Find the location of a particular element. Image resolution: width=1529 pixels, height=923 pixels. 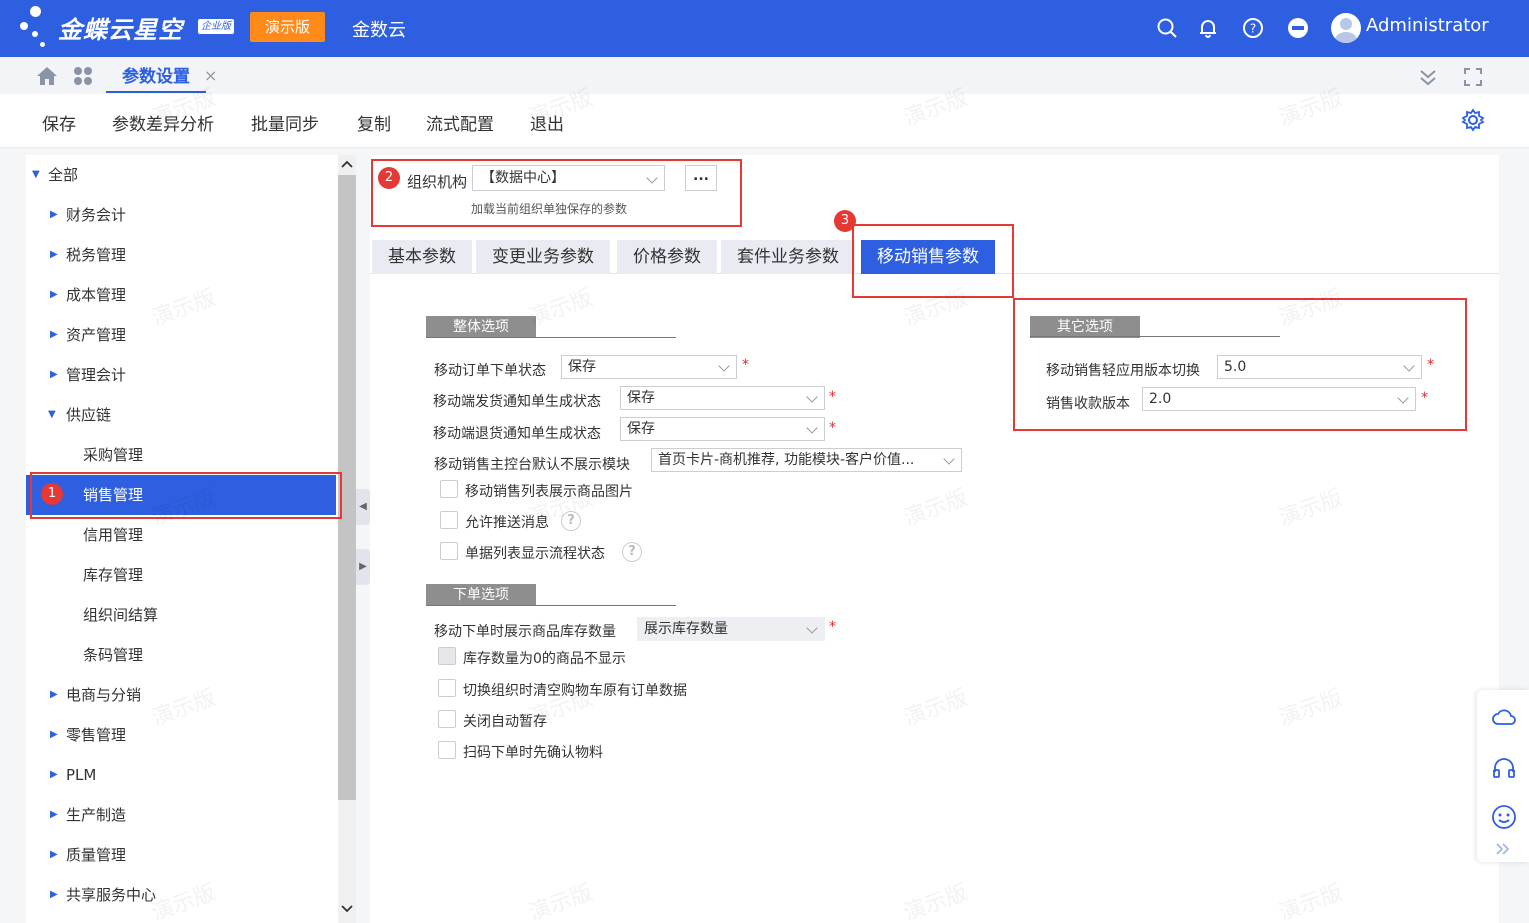

tree-item: ▶ 电商与分销 is located at coordinates (181, 695).